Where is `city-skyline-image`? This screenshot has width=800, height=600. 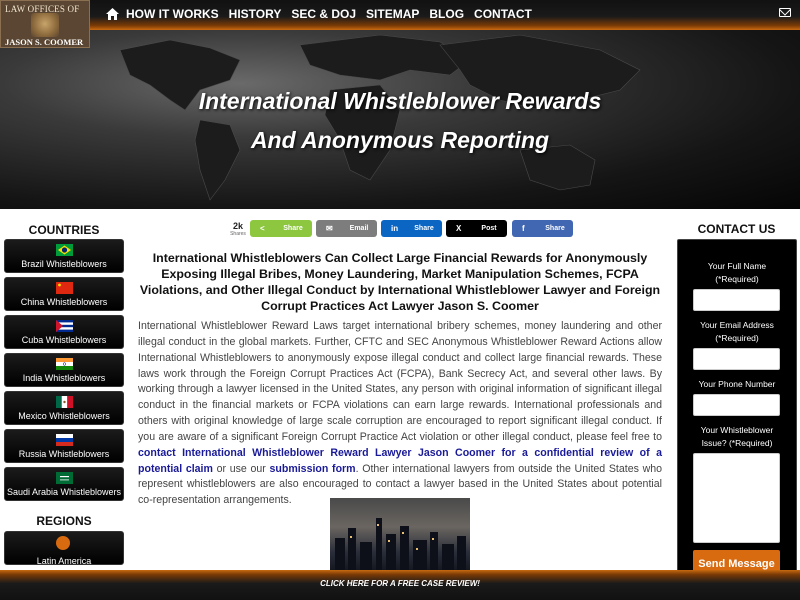
city-skyline-image is located at coordinates (400, 534).